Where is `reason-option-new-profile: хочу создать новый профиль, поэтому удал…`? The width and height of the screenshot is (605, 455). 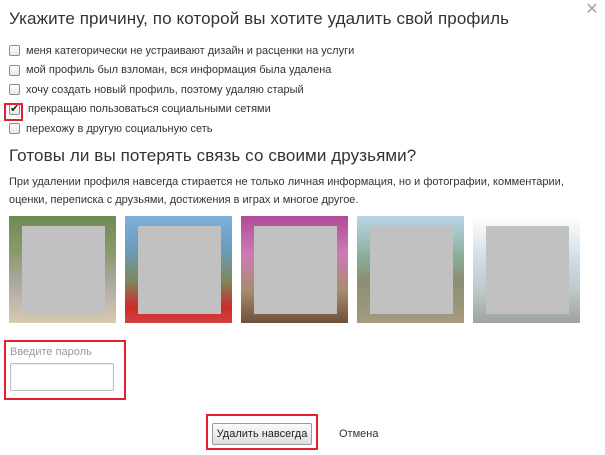 reason-option-new-profile: хочу создать новый профиль, поэтому удал… is located at coordinates (181, 90).